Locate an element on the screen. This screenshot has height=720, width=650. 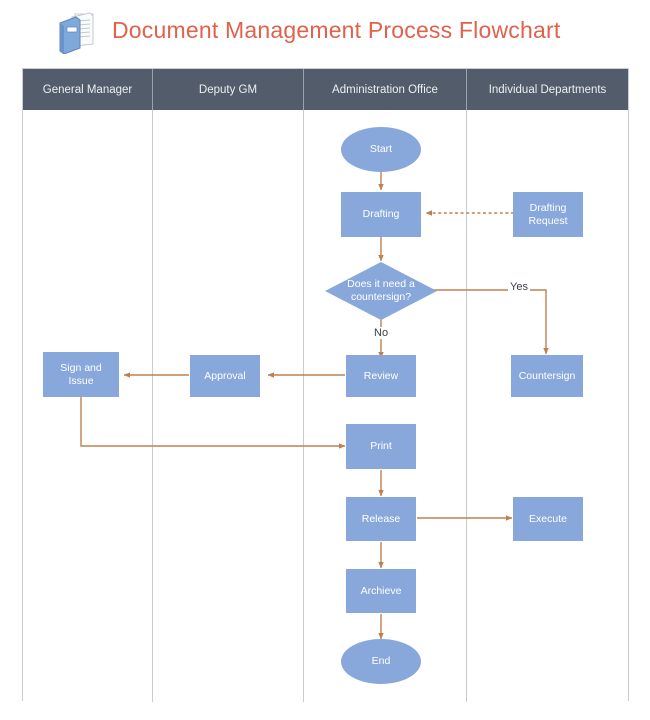
node-label-line2: countersign? is located at coordinates (381, 297).